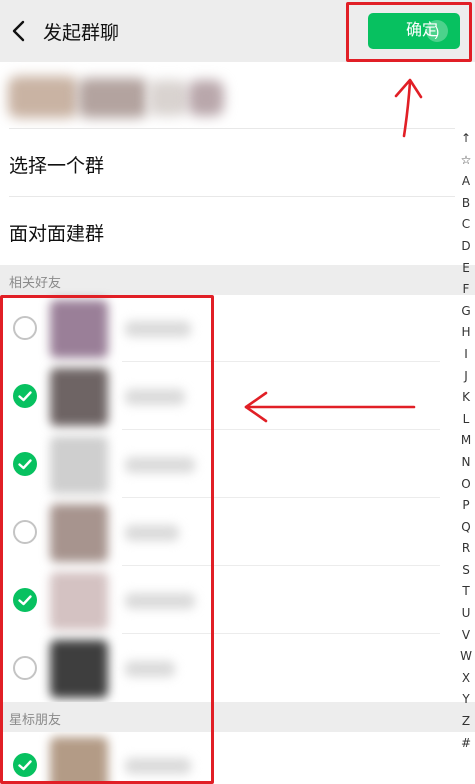  I want to click on index-letter: R, so click(466, 549).